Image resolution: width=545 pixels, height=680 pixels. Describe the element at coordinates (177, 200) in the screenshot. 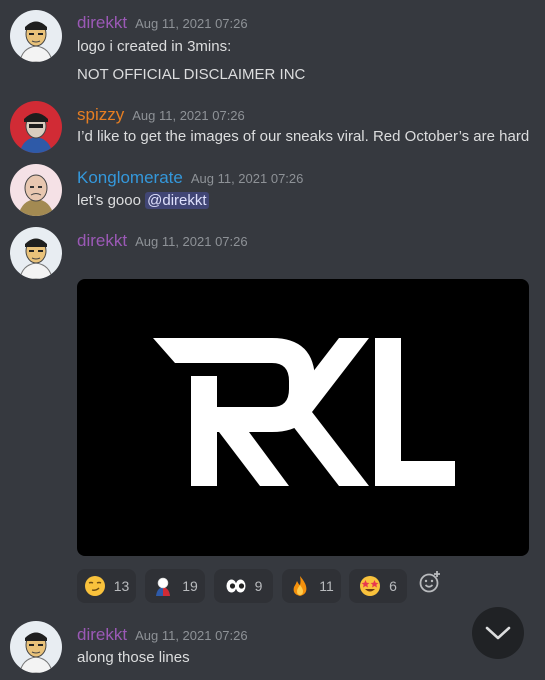

I see `user-mention: @direkkt` at that location.